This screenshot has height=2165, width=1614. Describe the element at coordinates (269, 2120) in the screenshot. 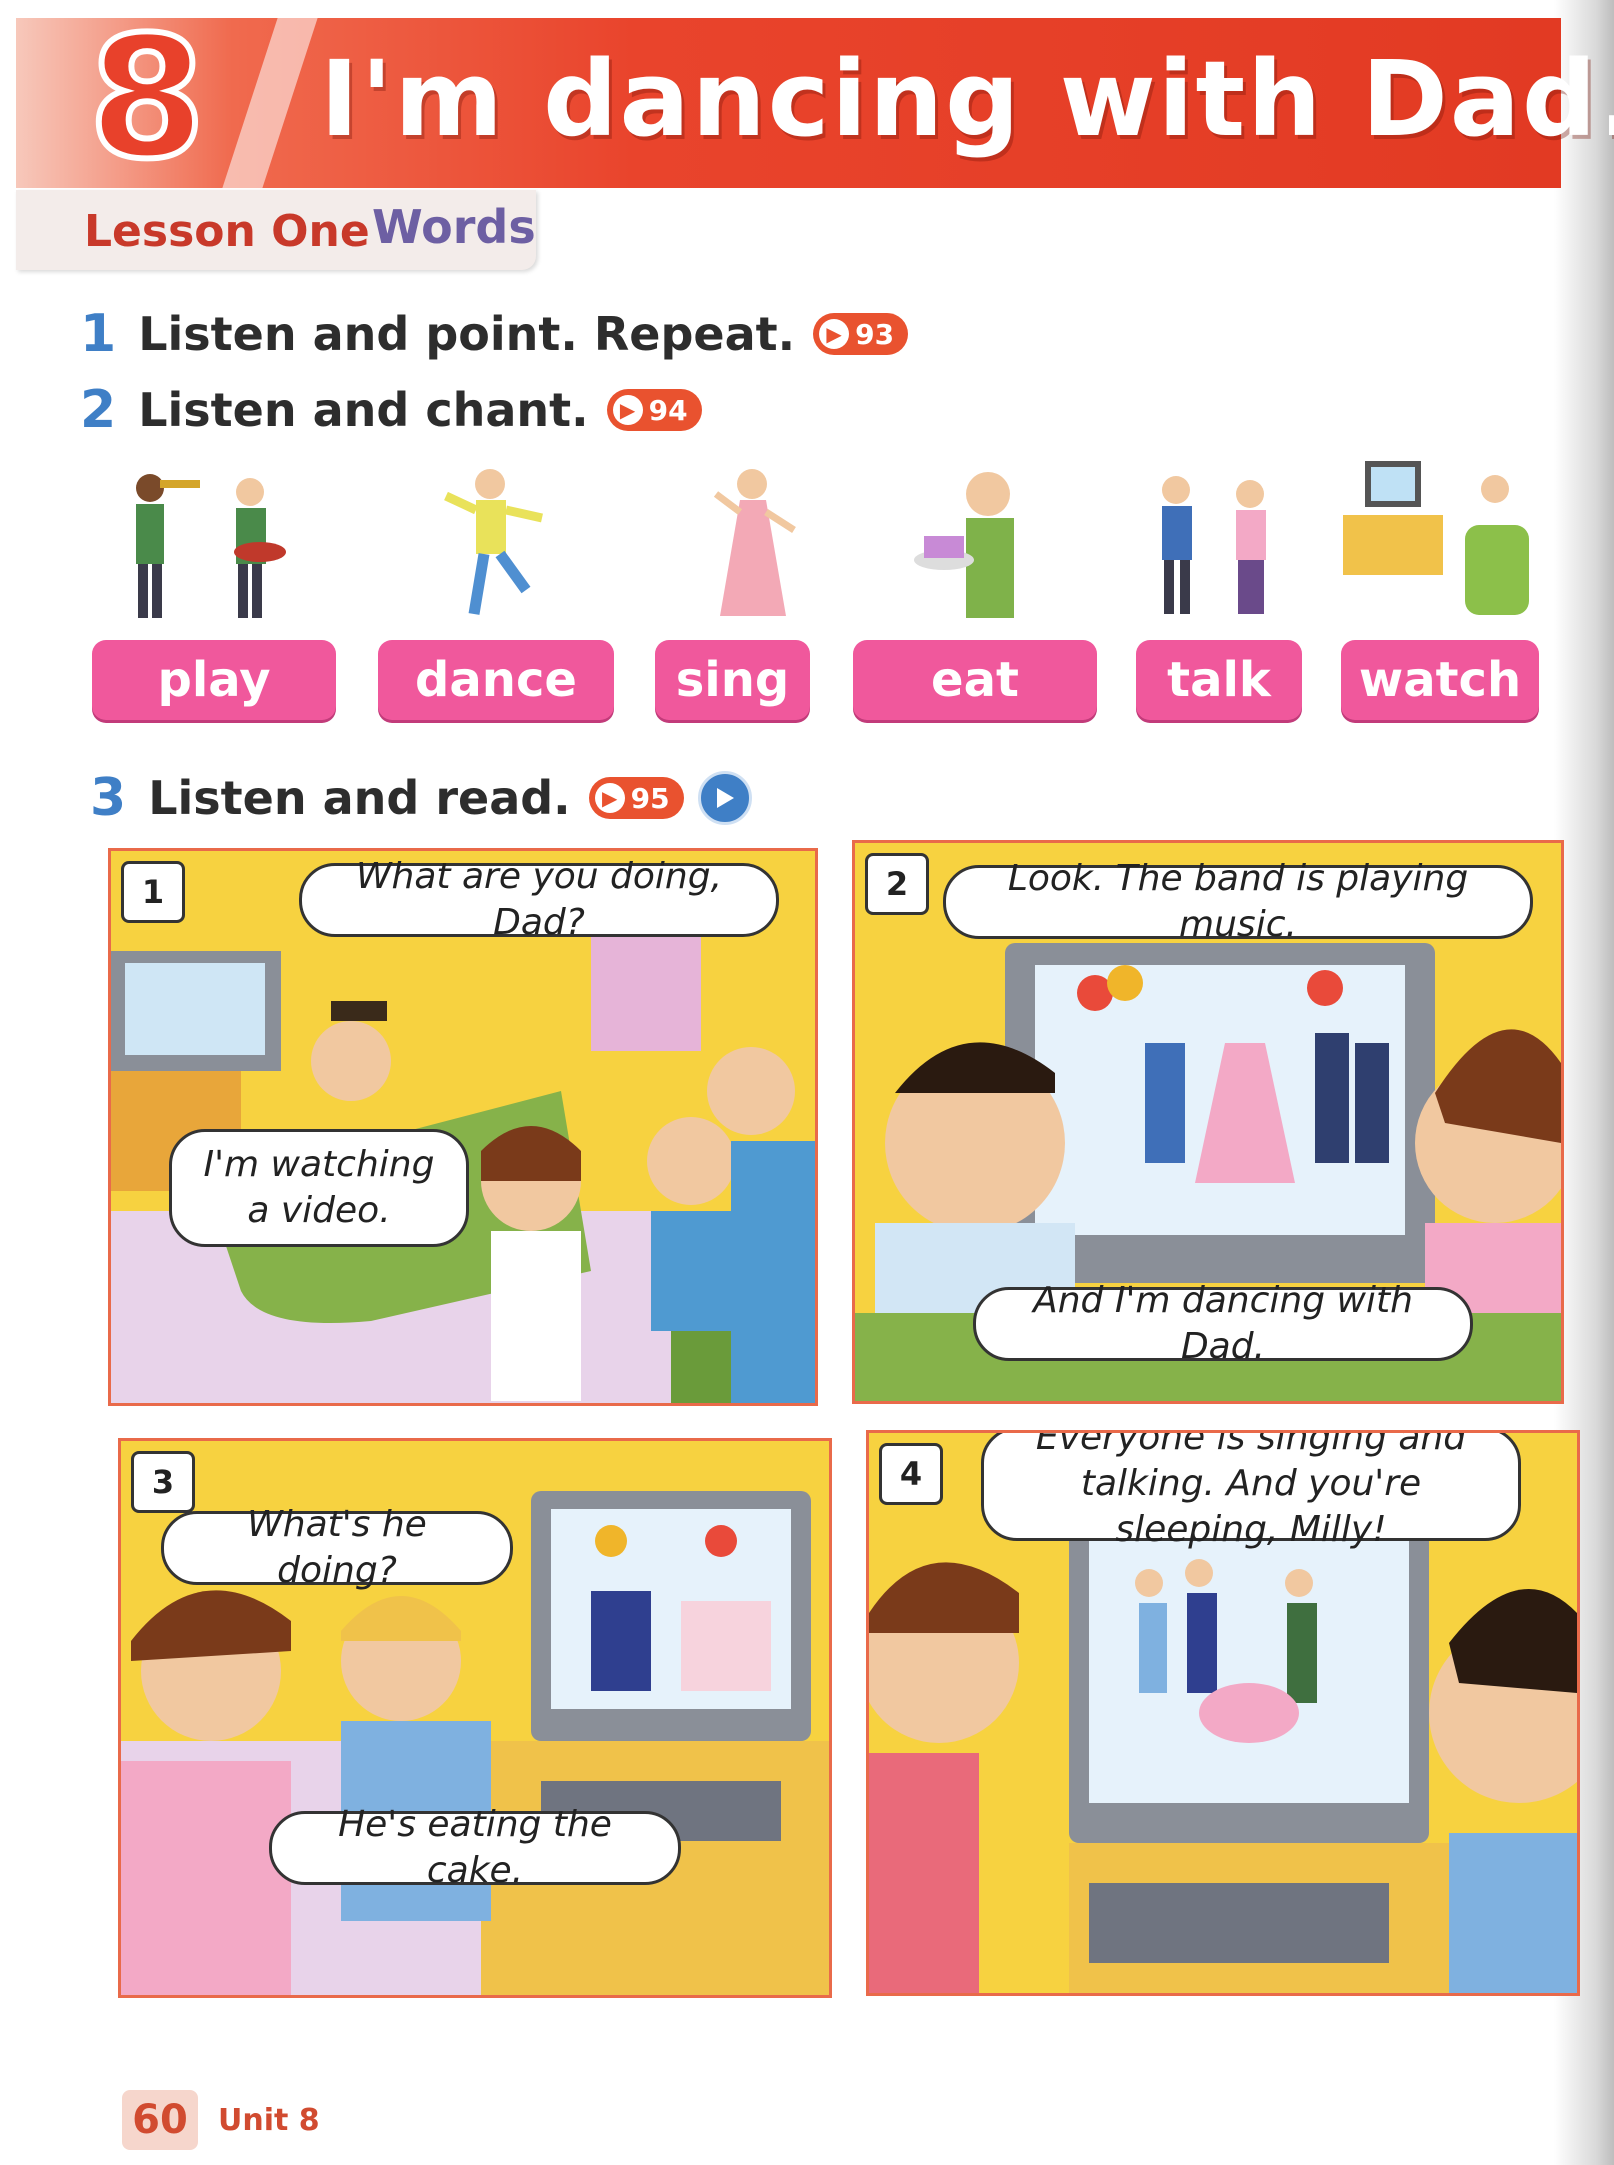

I see `unit-label: Unit 8` at that location.